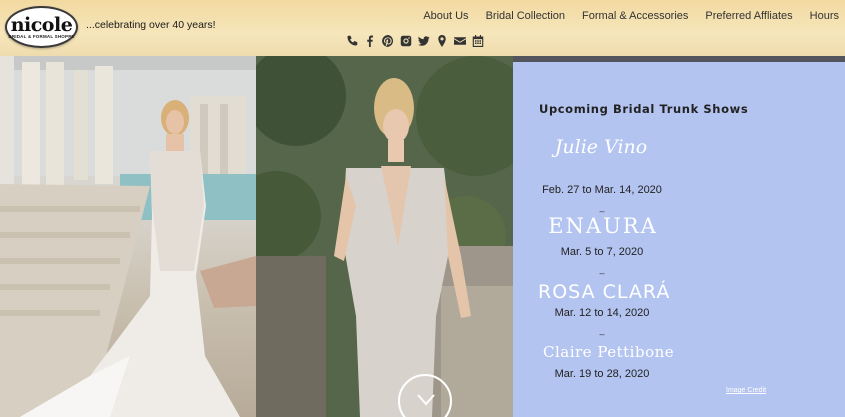 This screenshot has height=417, width=845. What do you see at coordinates (370, 40) in the screenshot?
I see `facebook-icon` at bounding box center [370, 40].